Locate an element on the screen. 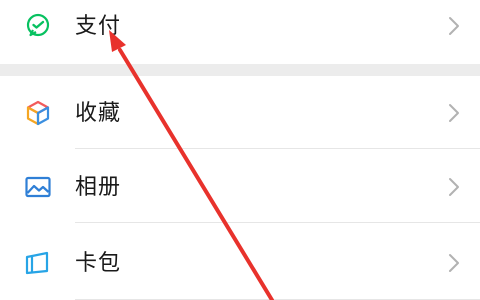 Image resolution: width=480 pixels, height=300 pixels. section-separator is located at coordinates (240, 70).